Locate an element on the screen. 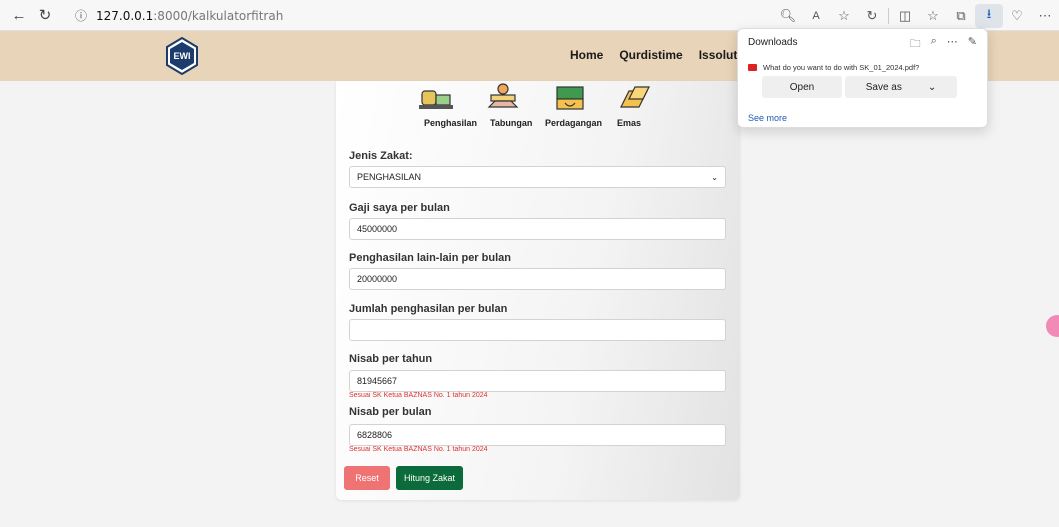 This screenshot has width=1059, height=527. floating-assistant-icon is located at coordinates (1052, 326).